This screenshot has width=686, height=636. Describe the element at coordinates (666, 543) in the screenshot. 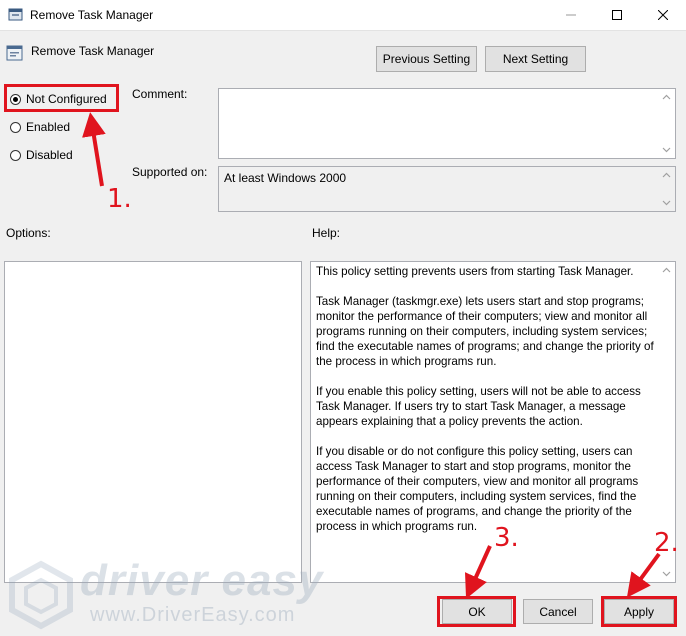

I see `annotation-step2: 2.` at that location.